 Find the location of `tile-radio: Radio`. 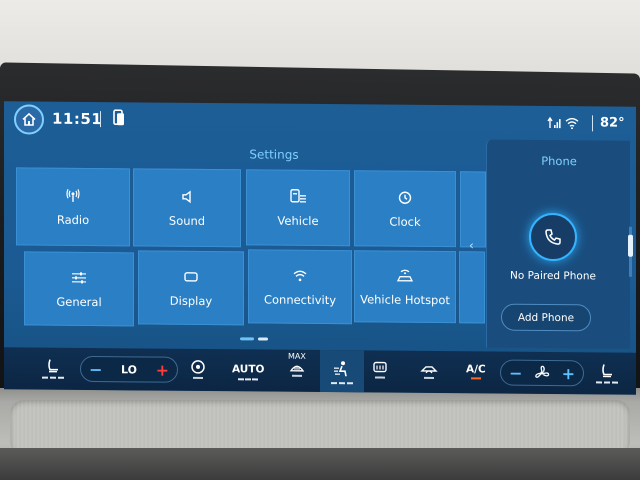

tile-radio: Radio is located at coordinates (73, 207).